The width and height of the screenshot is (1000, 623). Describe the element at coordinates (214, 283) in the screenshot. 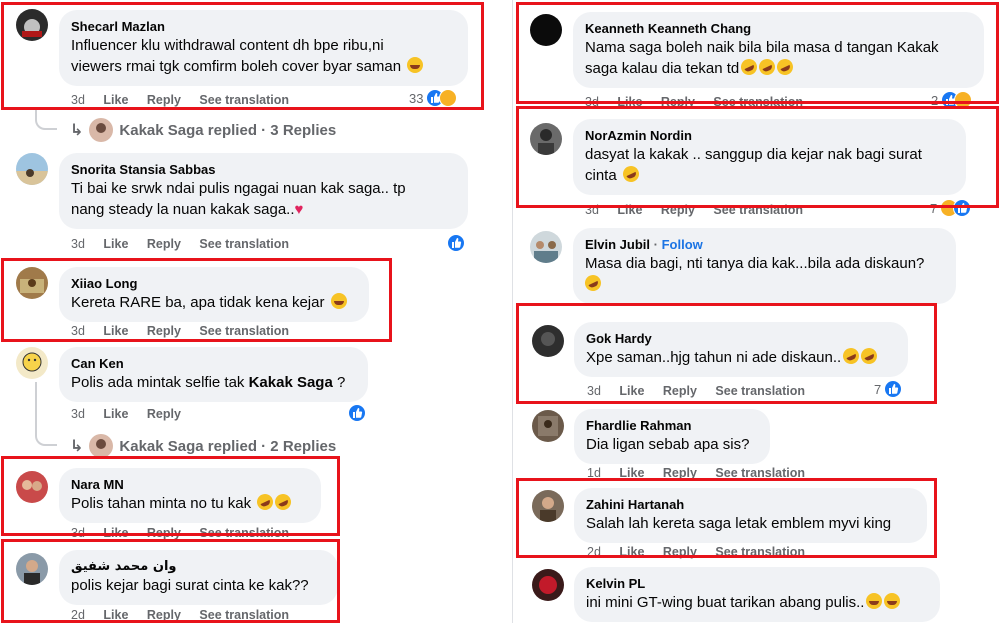

I see `comment-author: Xiiao Long` at that location.